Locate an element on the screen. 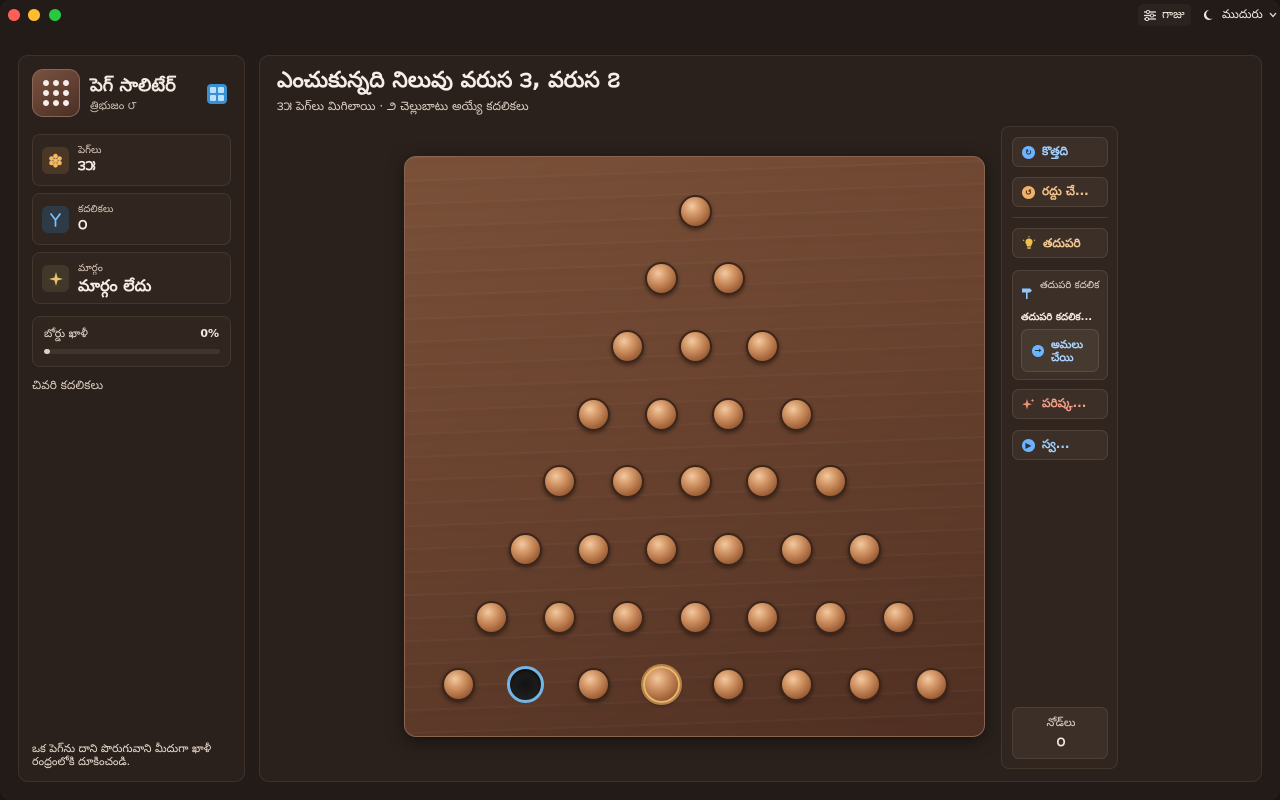 The image size is (1280, 800). app-logo-icon is located at coordinates (56, 93).